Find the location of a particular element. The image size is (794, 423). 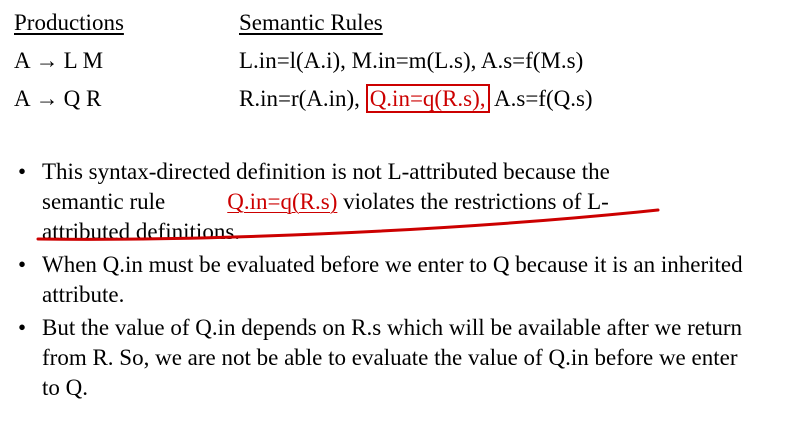

red-underline-annotation is located at coordinates (348, 224).